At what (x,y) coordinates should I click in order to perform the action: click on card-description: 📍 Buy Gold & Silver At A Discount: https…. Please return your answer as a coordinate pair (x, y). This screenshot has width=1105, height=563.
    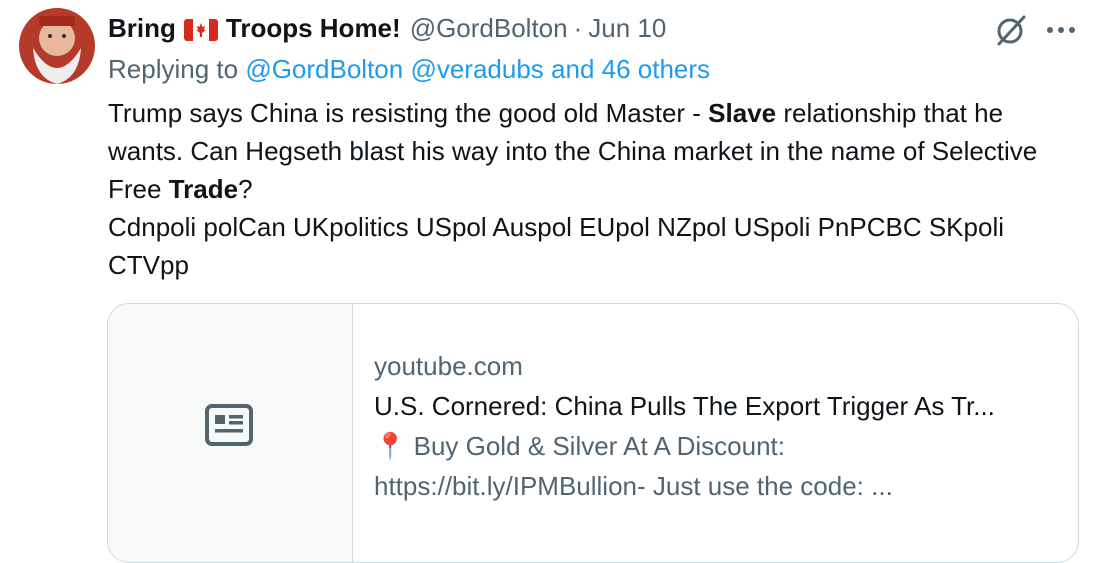
    Looking at the image, I should click on (716, 466).